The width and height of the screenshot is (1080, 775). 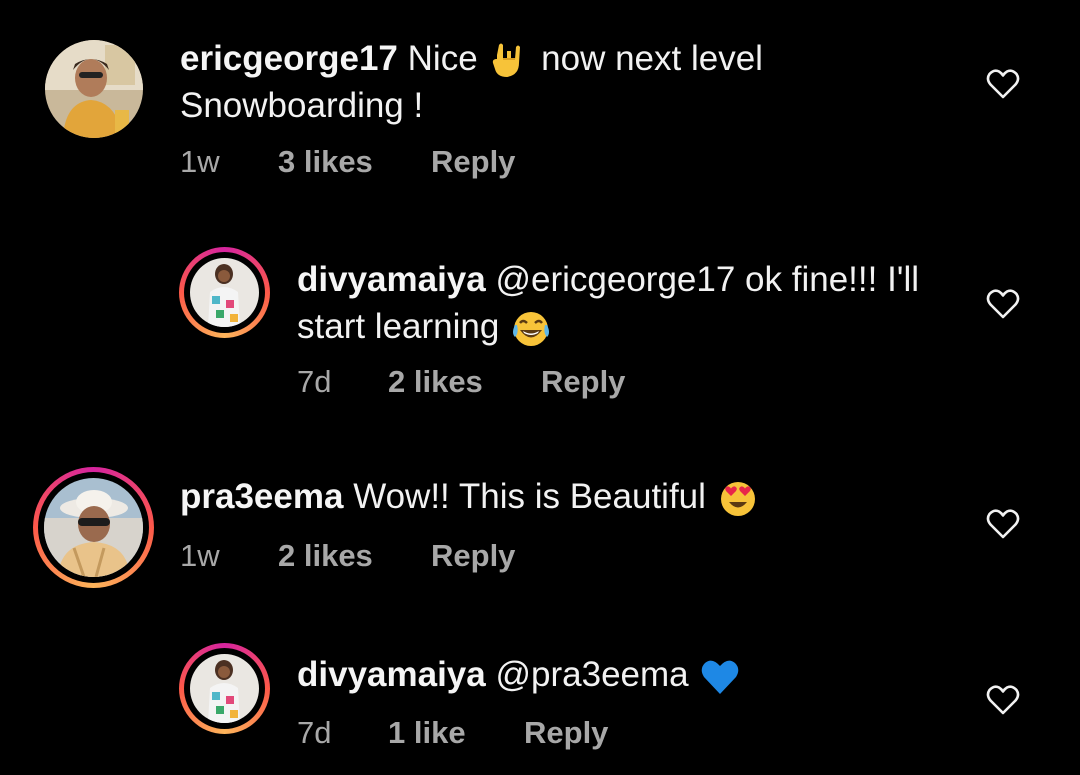 What do you see at coordinates (720, 677) in the screenshot?
I see `blue-heart-emoji-icon` at bounding box center [720, 677].